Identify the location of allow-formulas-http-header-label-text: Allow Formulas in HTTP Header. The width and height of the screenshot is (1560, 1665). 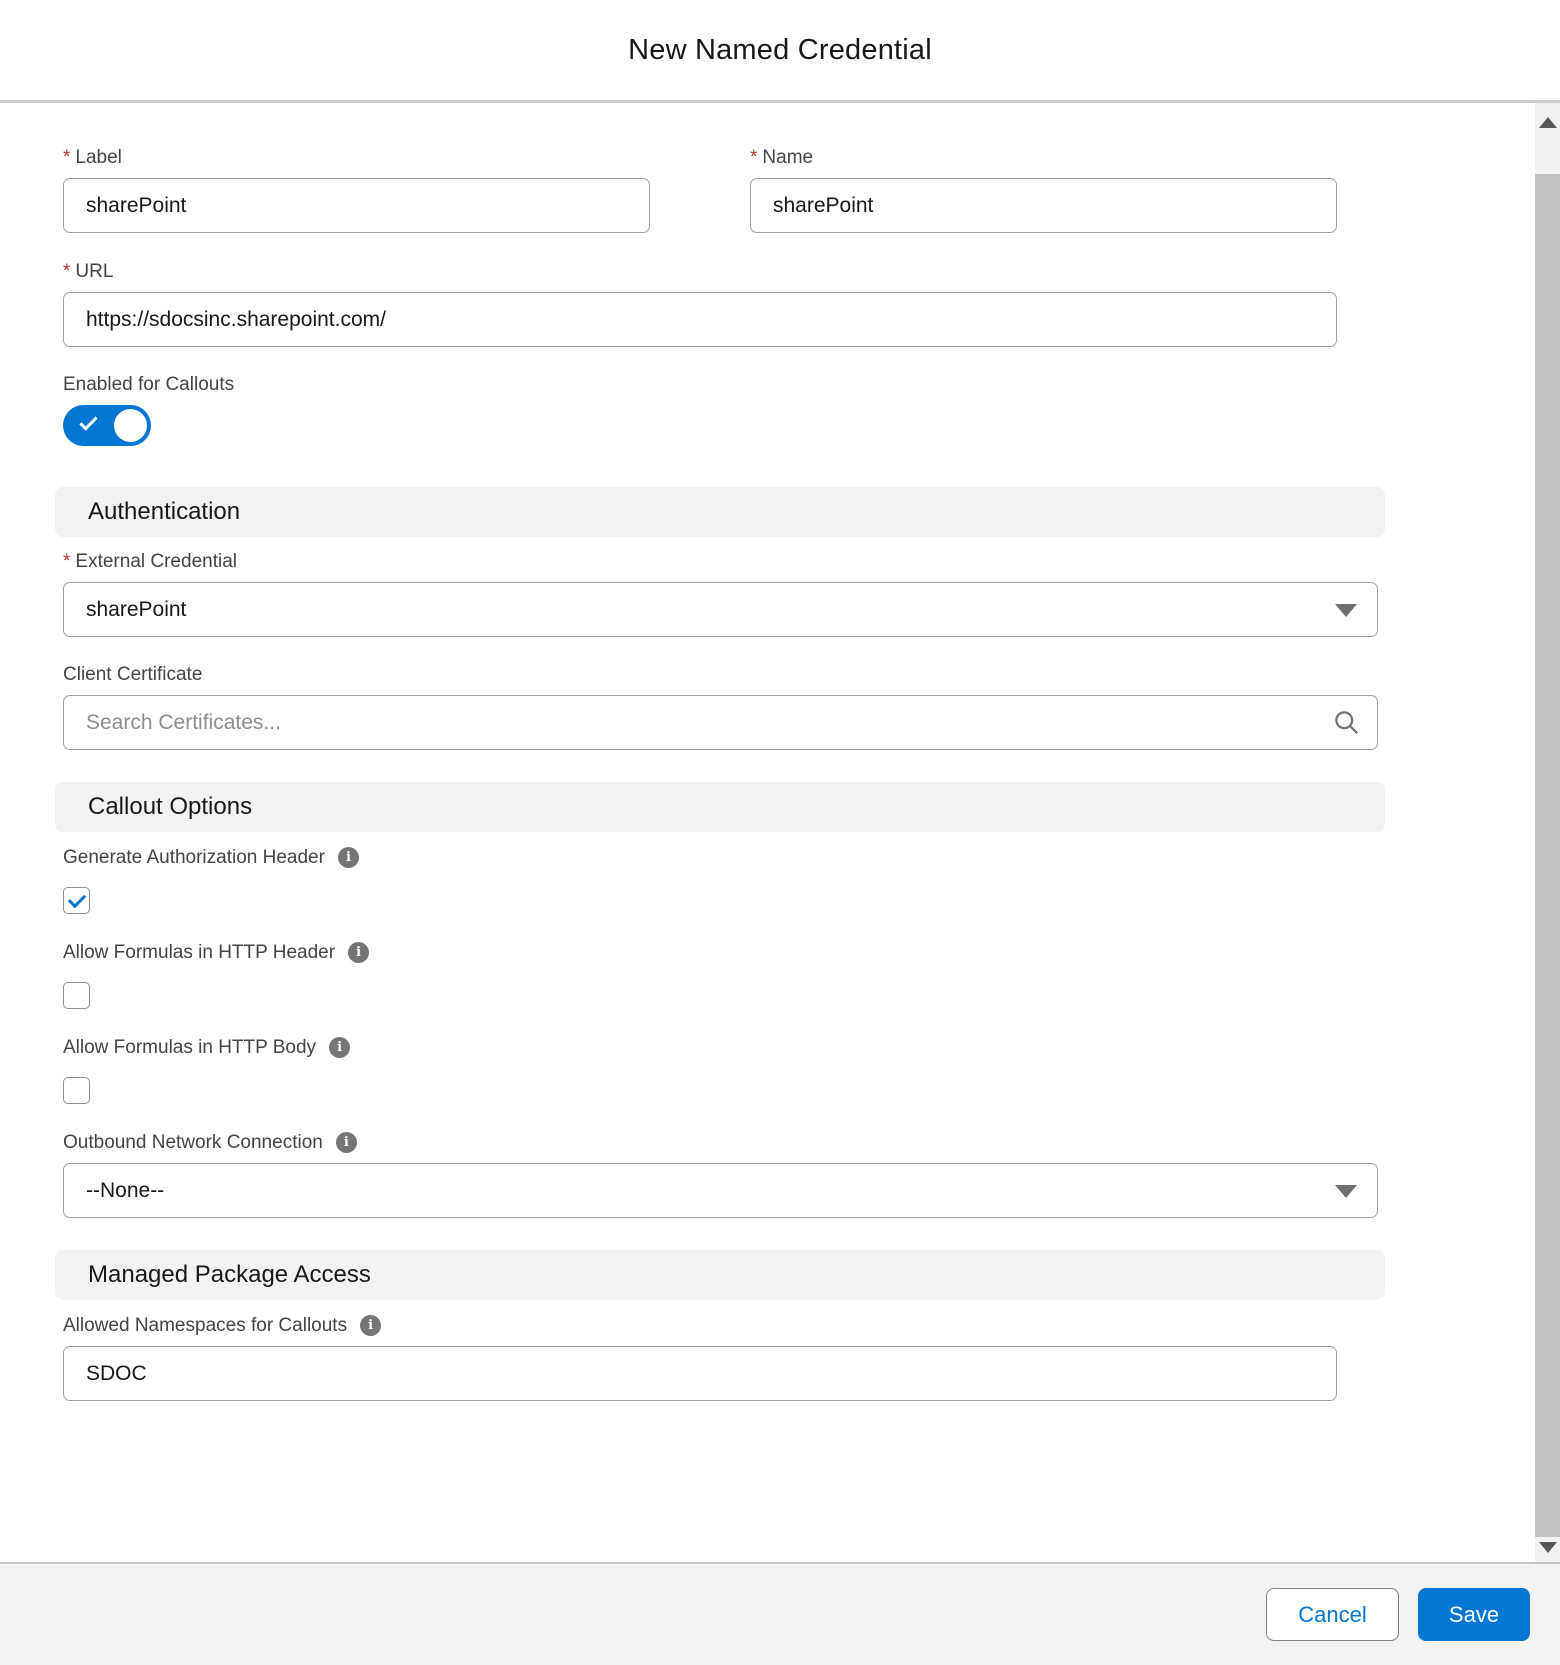
(199, 952).